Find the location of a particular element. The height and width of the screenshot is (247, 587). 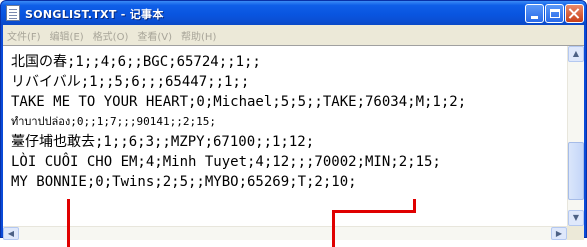

text-line: リバイバル;1;;5;6;;;65447;;1;; is located at coordinates (130, 82).